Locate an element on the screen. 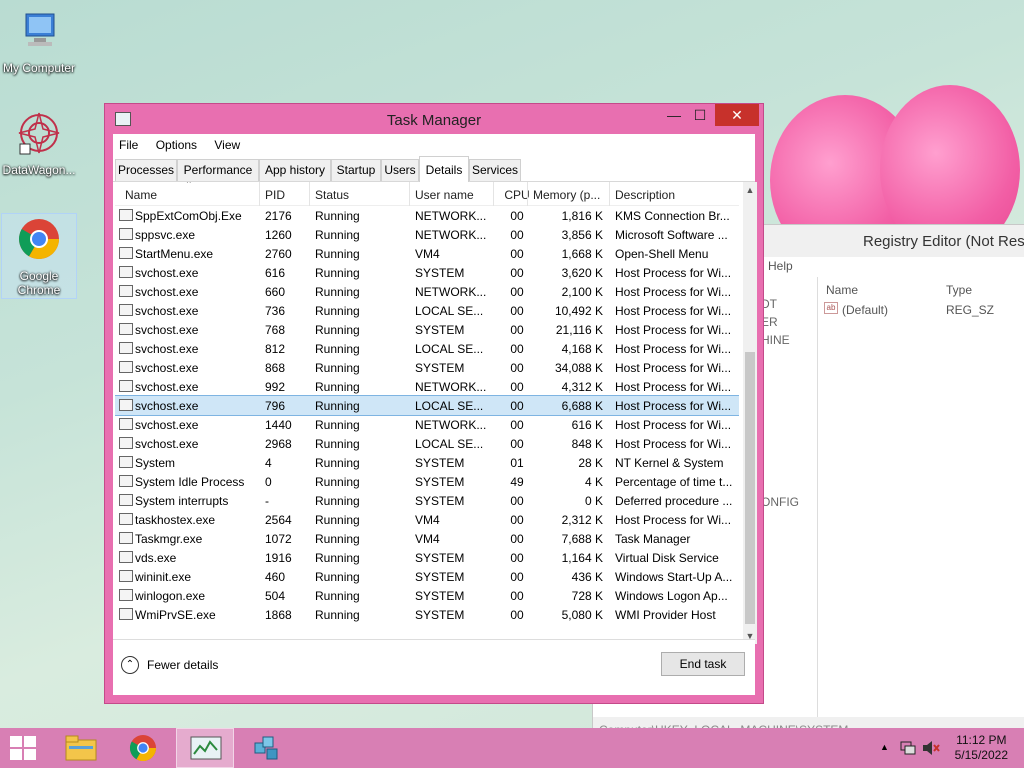 This screenshot has width=1024, height=768. tab-users: Users is located at coordinates (400, 170).